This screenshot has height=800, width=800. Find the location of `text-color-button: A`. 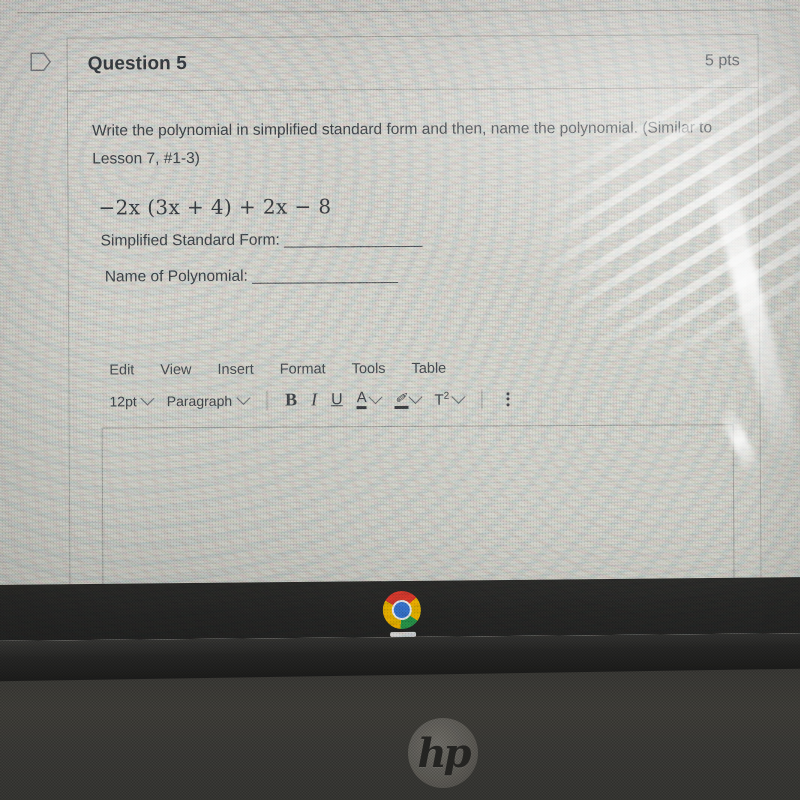

text-color-button: A is located at coordinates (370, 399).